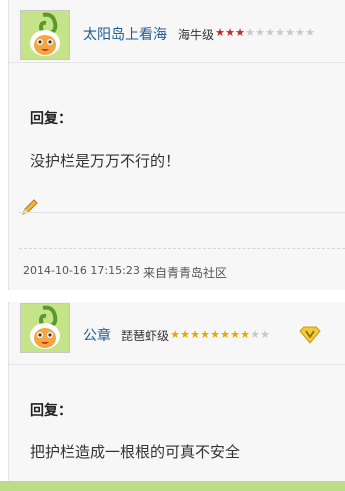 This screenshot has width=345, height=491. What do you see at coordinates (172, 296) in the screenshot?
I see `post-gap` at bounding box center [172, 296].